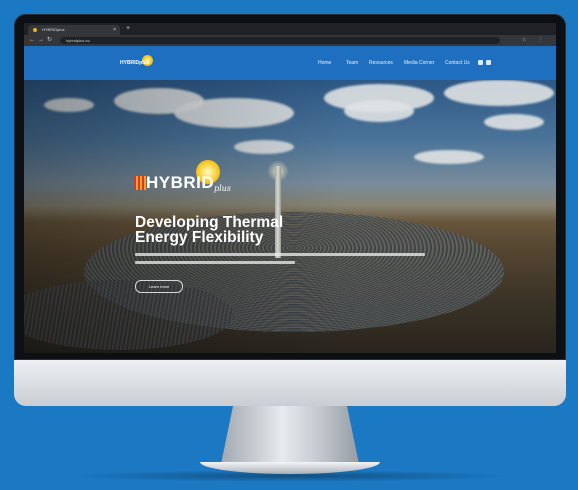 This screenshot has height=490, width=578. Describe the element at coordinates (324, 63) in the screenshot. I see `nav-home: Home` at that location.